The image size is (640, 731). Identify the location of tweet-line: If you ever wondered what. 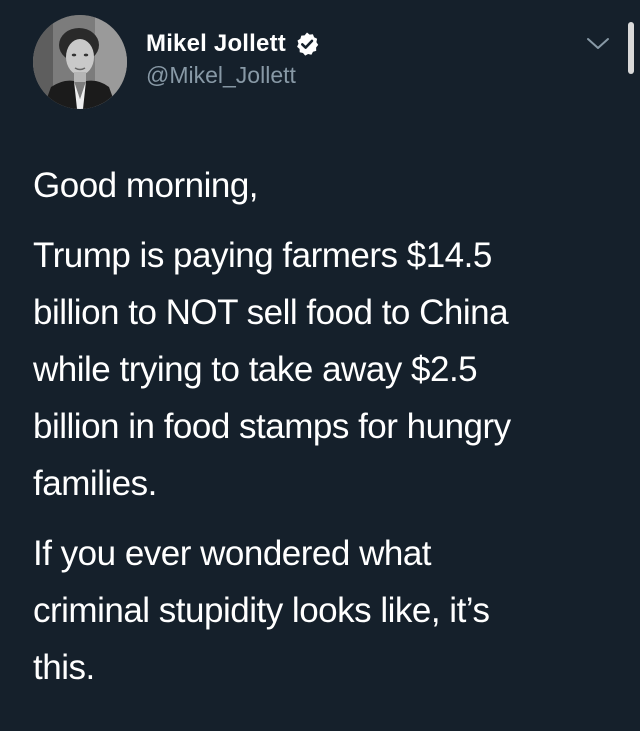
(232, 553).